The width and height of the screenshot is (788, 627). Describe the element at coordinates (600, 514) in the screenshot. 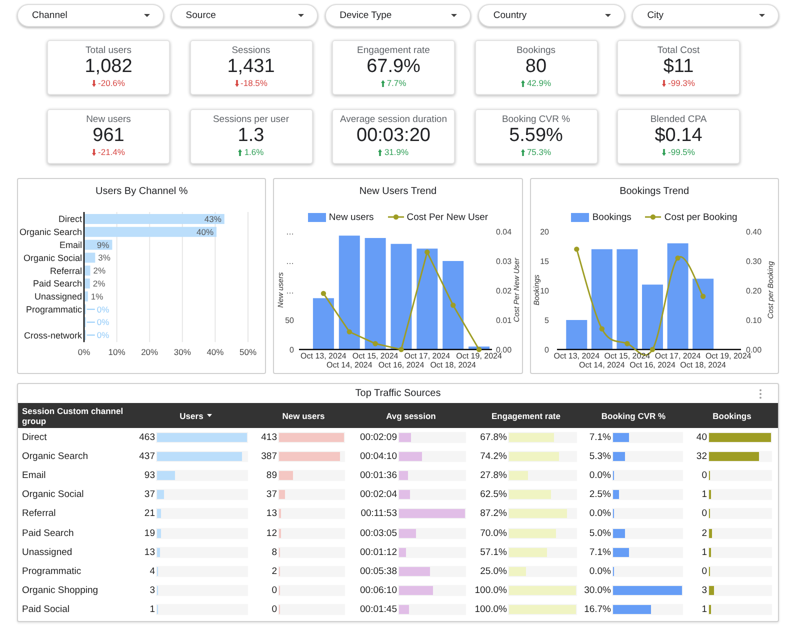

I see `table-cell: 0.0%` at that location.